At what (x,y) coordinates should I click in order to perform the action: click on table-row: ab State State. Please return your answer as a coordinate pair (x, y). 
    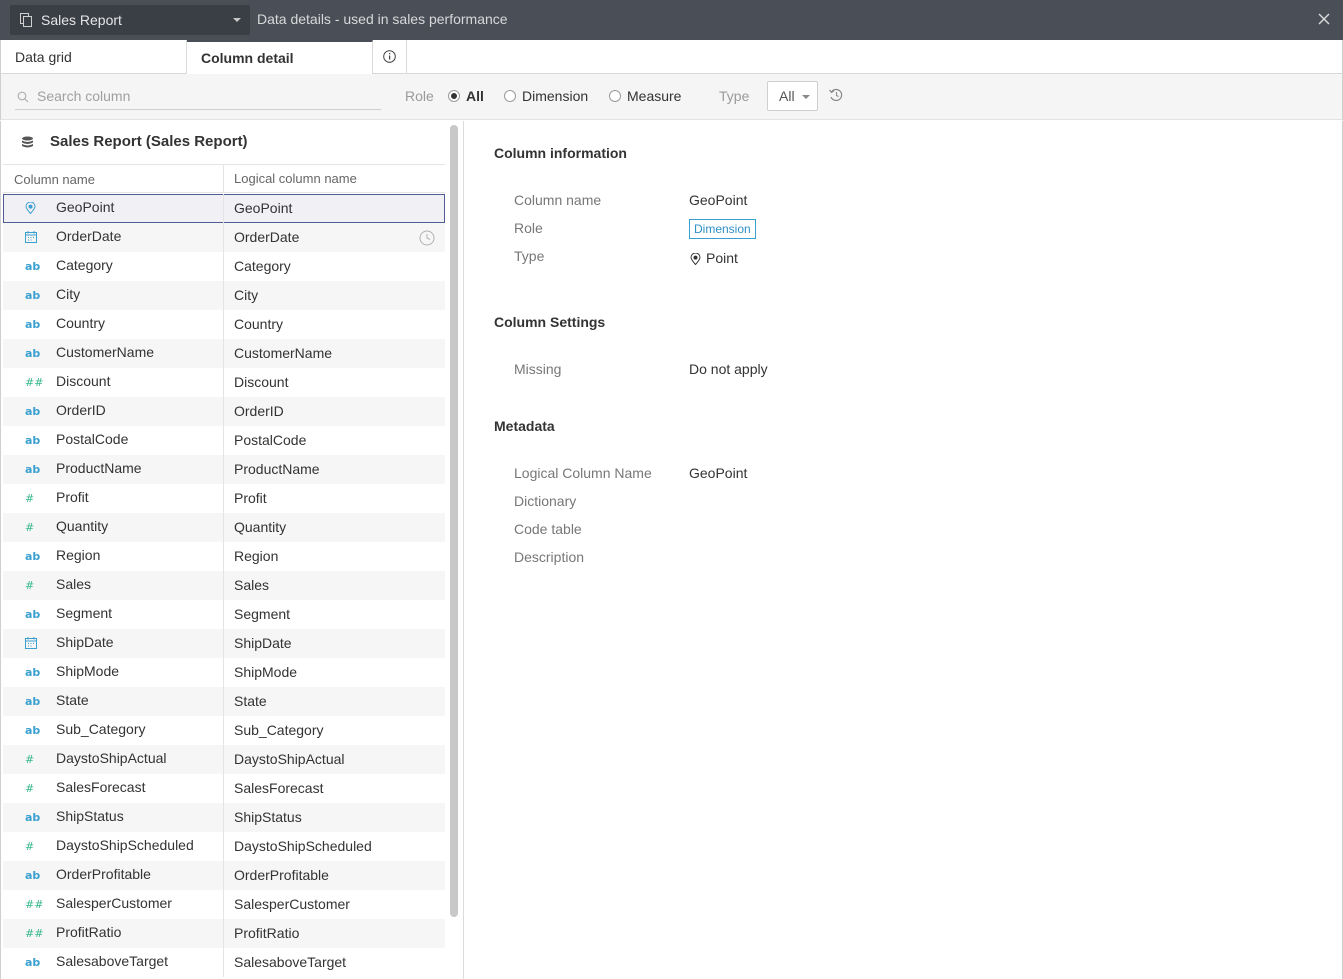
    Looking at the image, I should click on (224, 701).